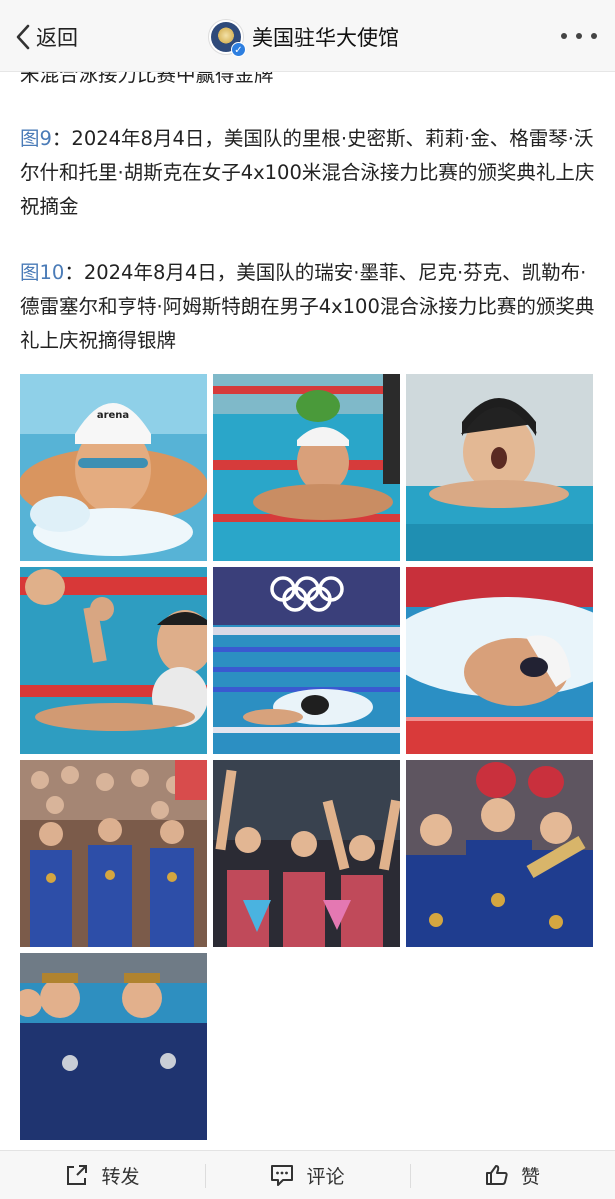 This screenshot has height=1199, width=615. Describe the element at coordinates (227, 38) in the screenshot. I see `avatar: ✓` at that location.